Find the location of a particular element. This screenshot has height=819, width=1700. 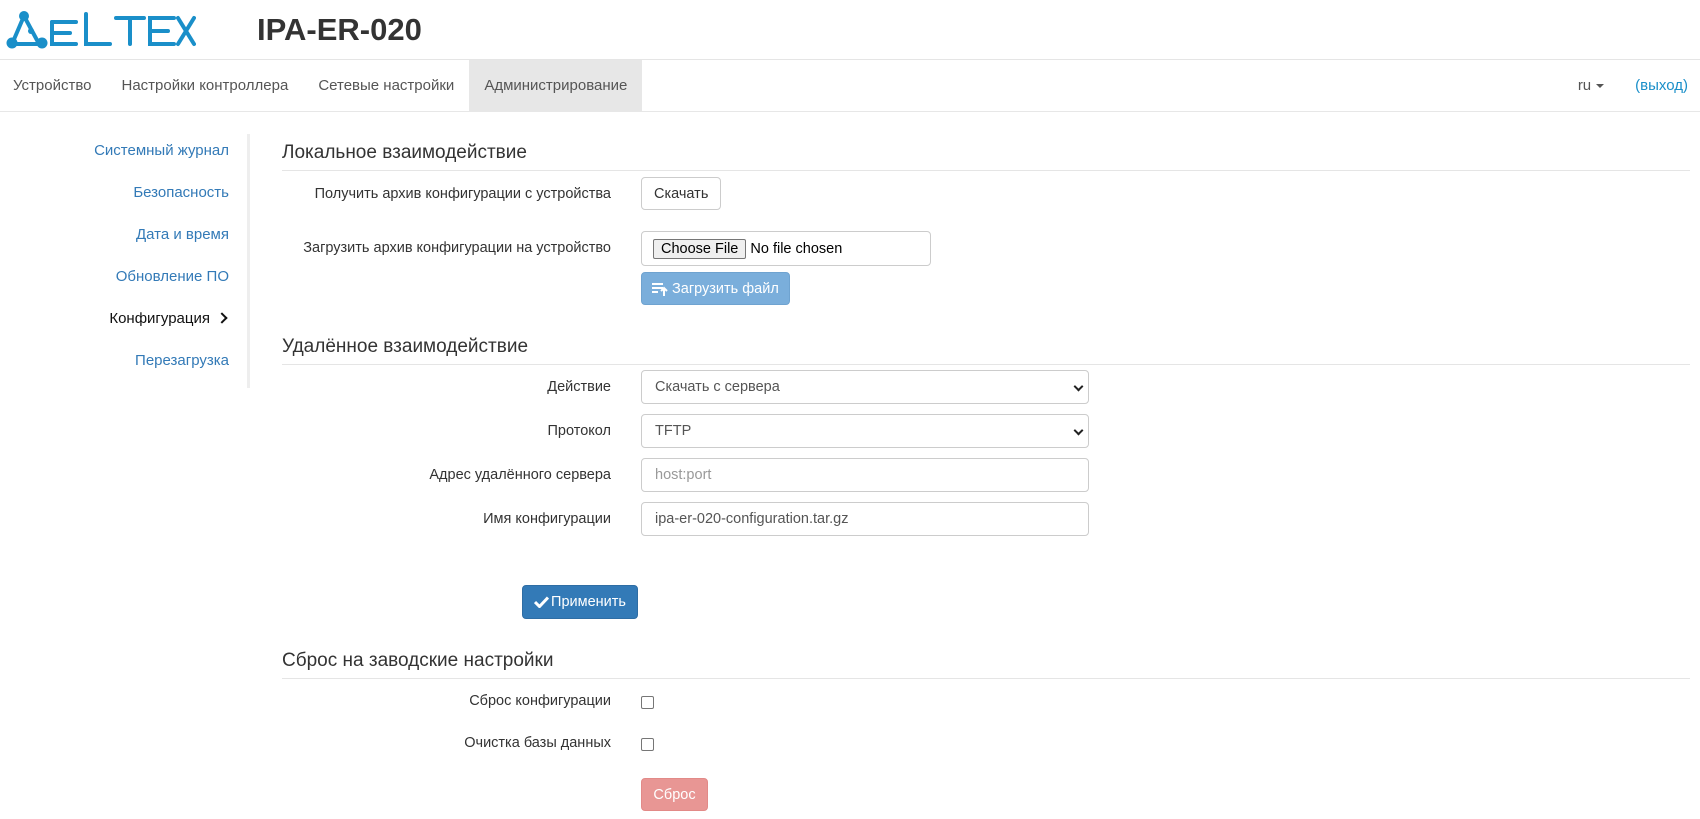

sidebar-item-reboot: Перезагрузка is located at coordinates (182, 360).